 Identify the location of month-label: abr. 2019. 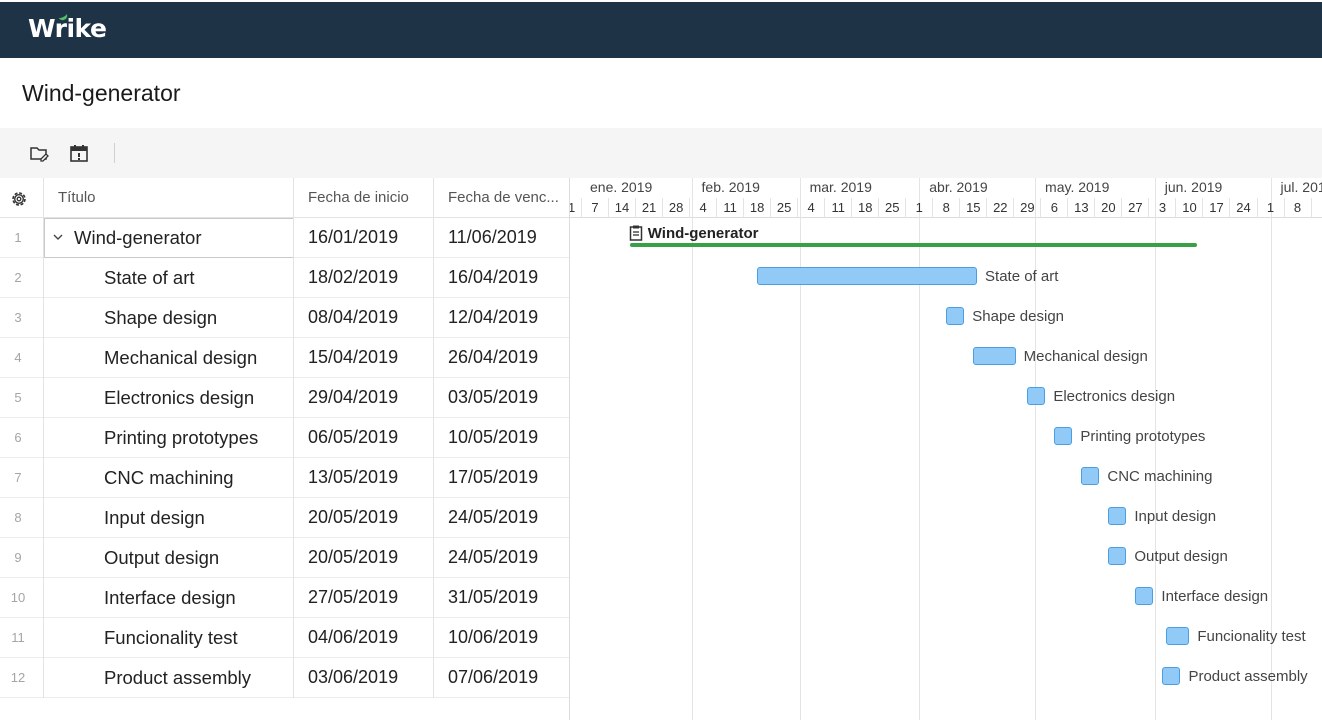
(958, 187).